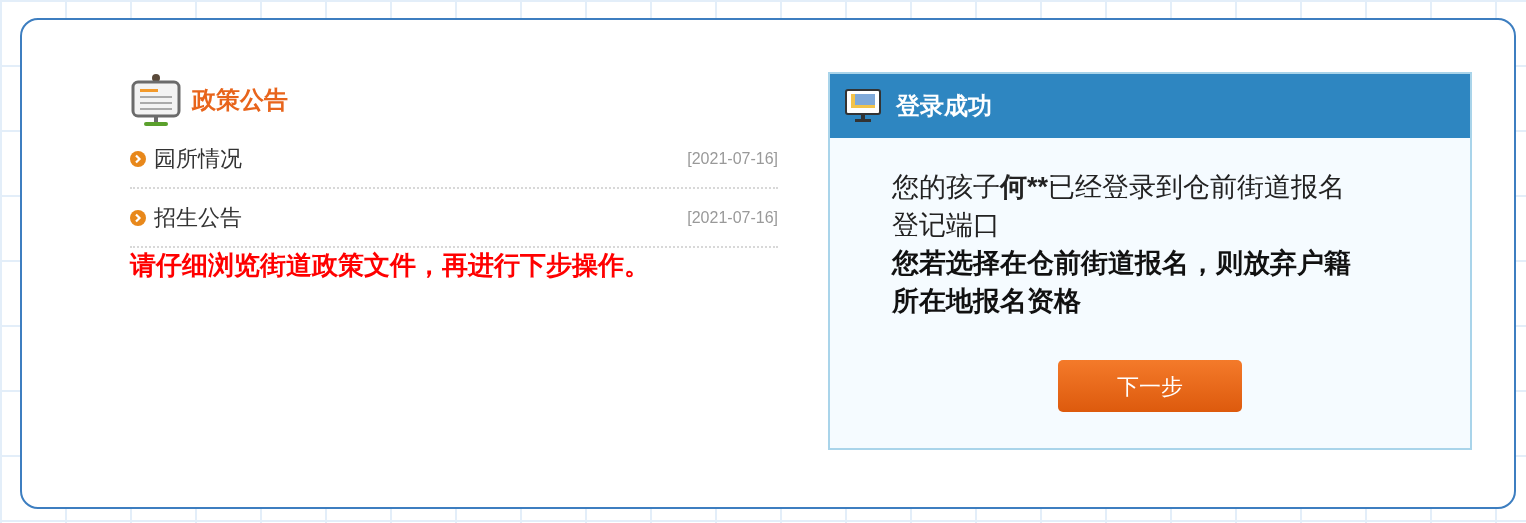 The height and width of the screenshot is (523, 1526). What do you see at coordinates (1119, 206) in the screenshot?
I see `login-message: 您的孩子何**已经登录到仓前街道报名登记端口` at bounding box center [1119, 206].